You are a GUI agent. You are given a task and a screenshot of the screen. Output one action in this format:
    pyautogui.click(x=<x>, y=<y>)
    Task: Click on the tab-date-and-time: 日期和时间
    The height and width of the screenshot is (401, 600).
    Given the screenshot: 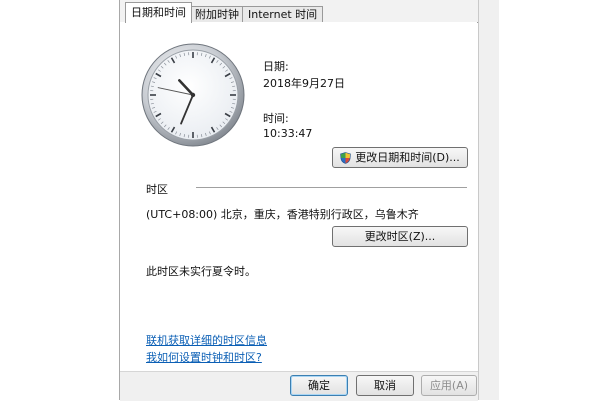 What is the action you would take?
    pyautogui.click(x=158, y=12)
    